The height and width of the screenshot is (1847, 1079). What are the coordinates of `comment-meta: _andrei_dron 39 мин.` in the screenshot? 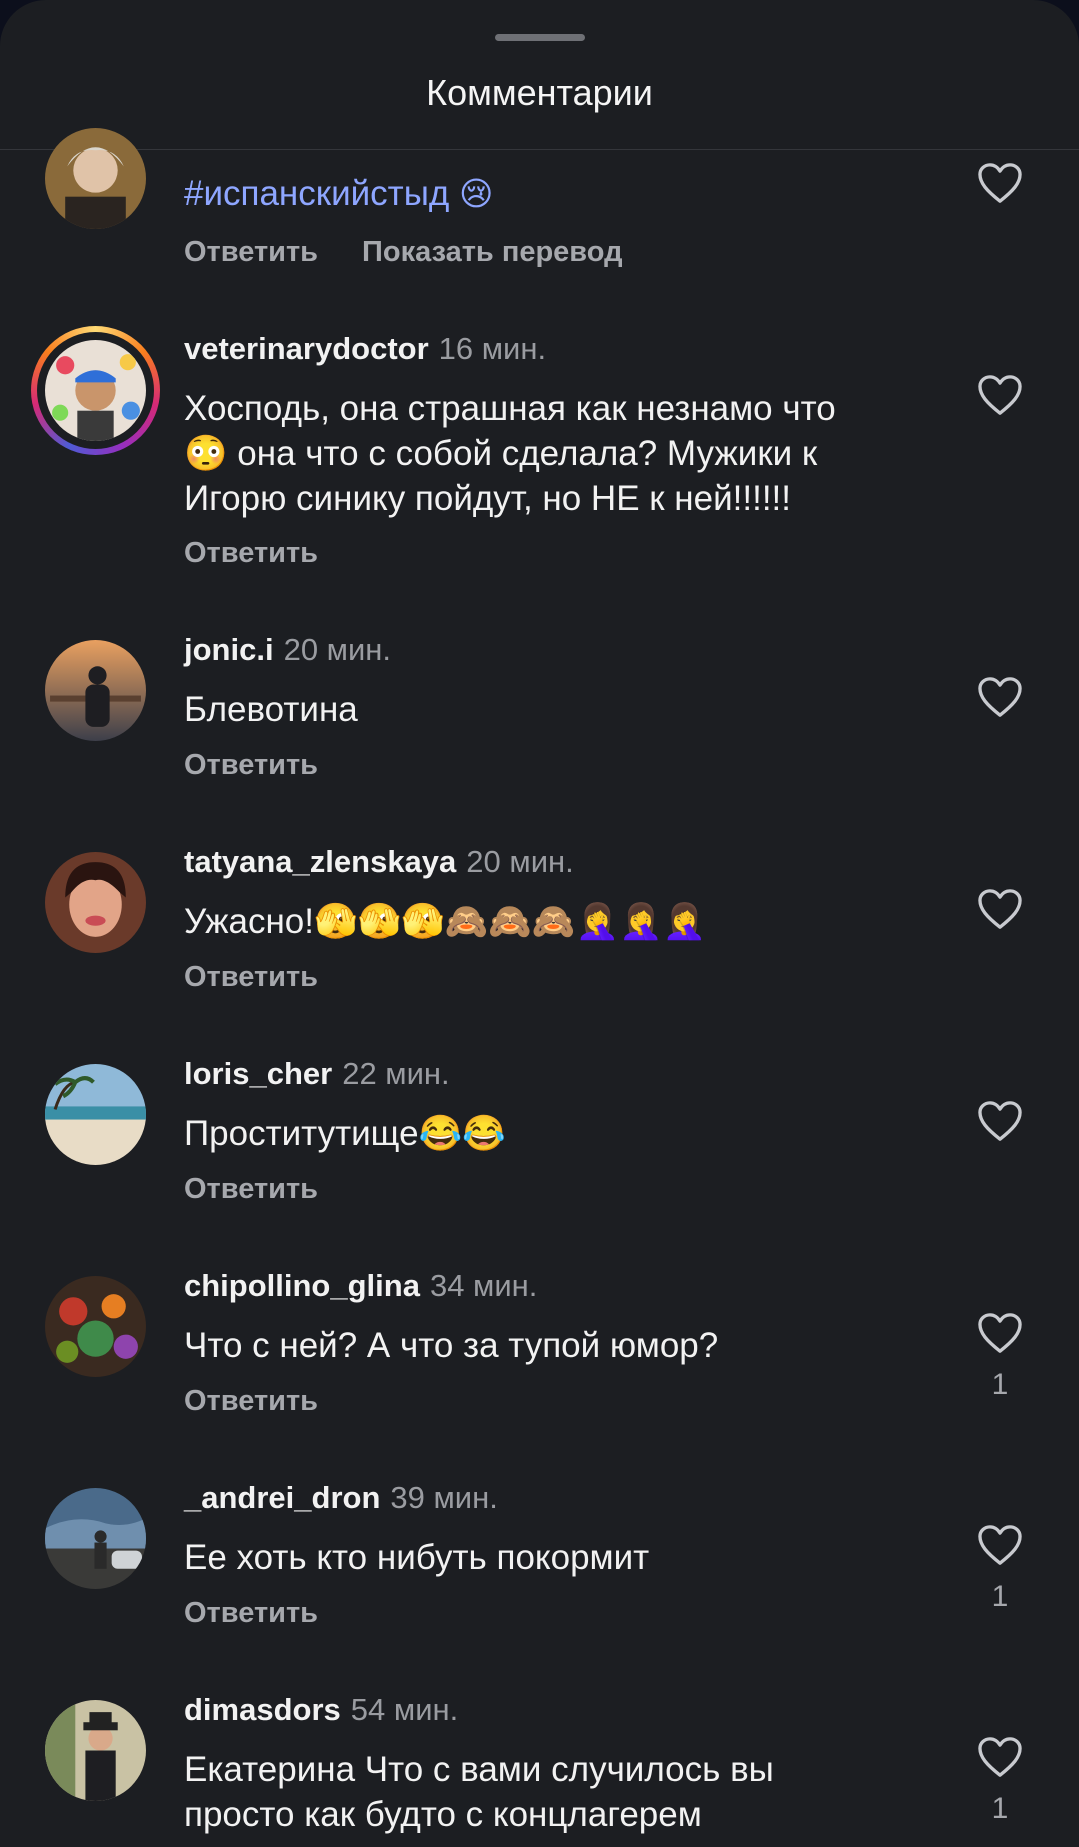 It's located at (341, 1498).